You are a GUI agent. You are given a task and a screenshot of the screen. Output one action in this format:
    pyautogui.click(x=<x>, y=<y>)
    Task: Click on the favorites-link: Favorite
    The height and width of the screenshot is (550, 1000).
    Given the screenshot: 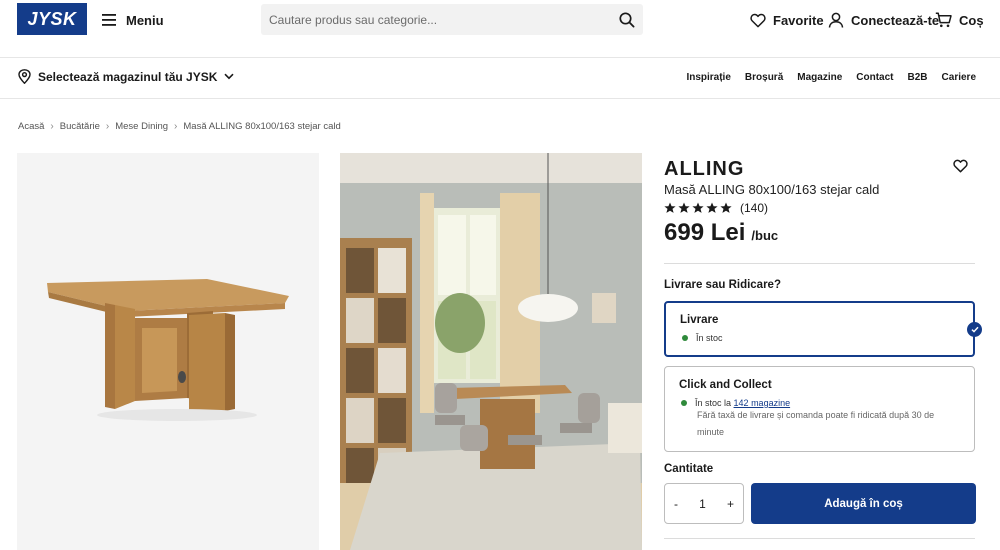 What is the action you would take?
    pyautogui.click(x=787, y=20)
    